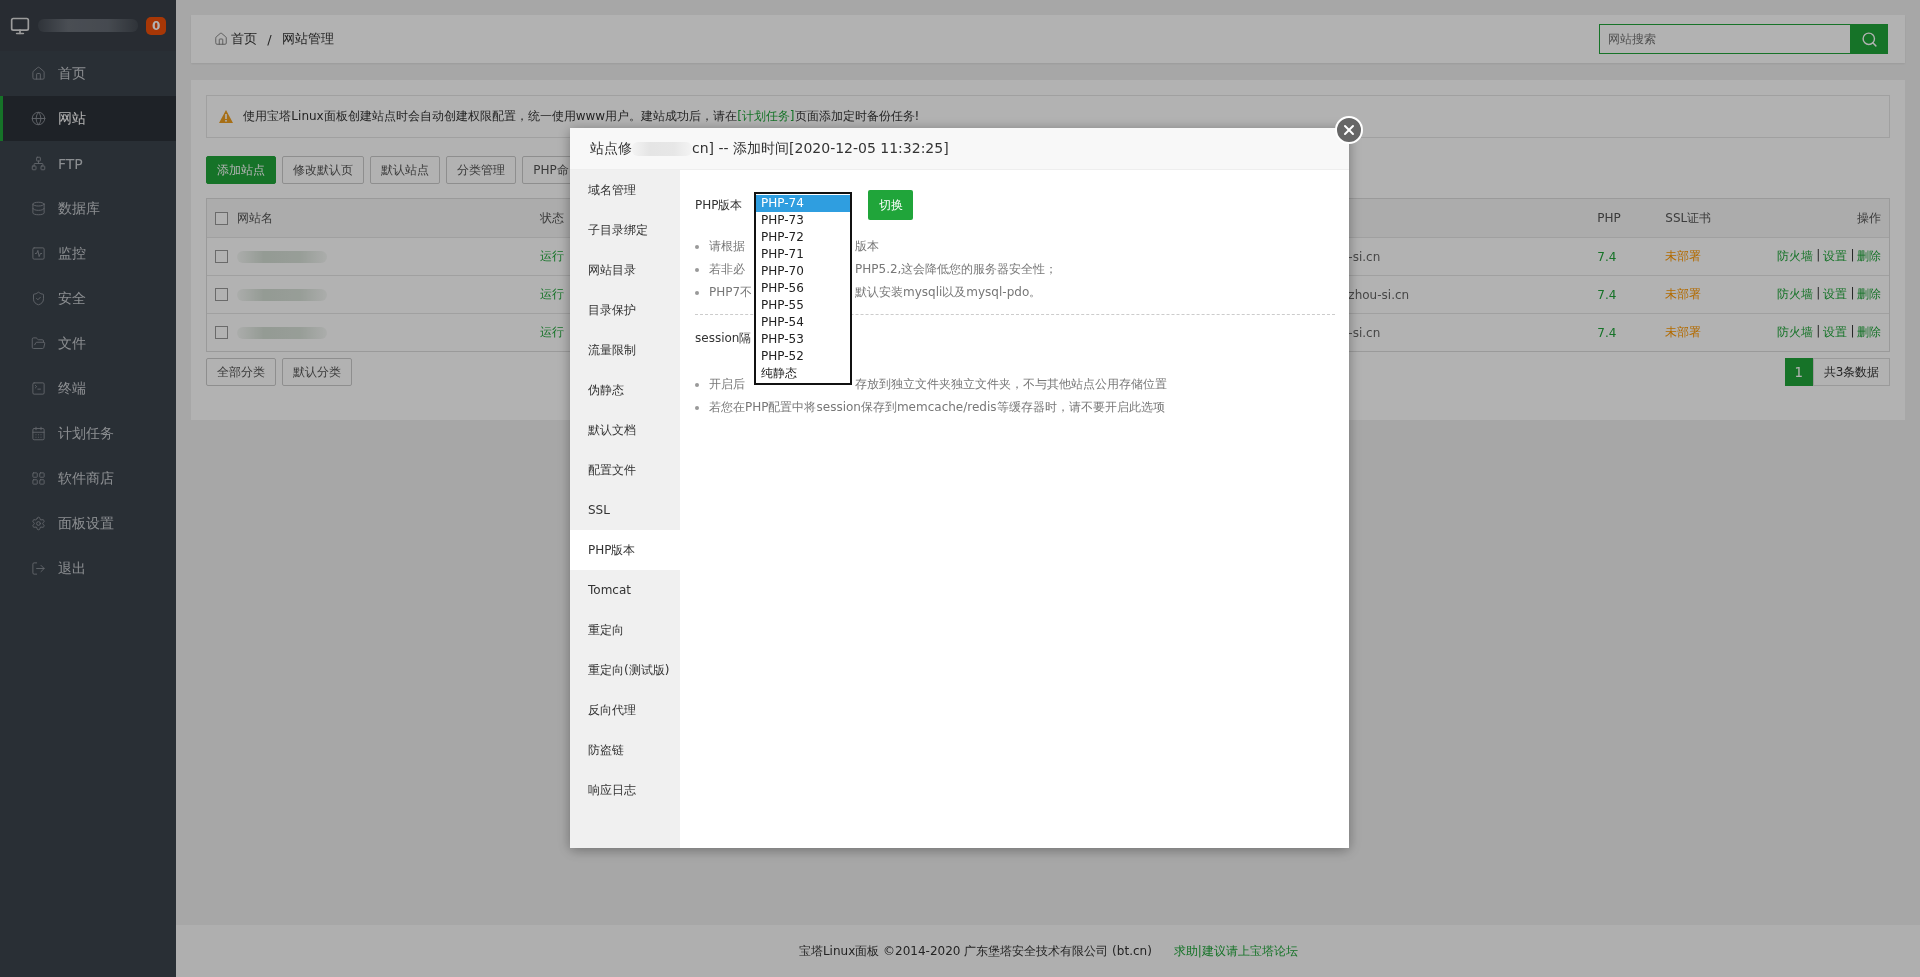 The width and height of the screenshot is (1920, 977). What do you see at coordinates (1379, 294) in the screenshot?
I see `domain-text: zhou-si.cn` at bounding box center [1379, 294].